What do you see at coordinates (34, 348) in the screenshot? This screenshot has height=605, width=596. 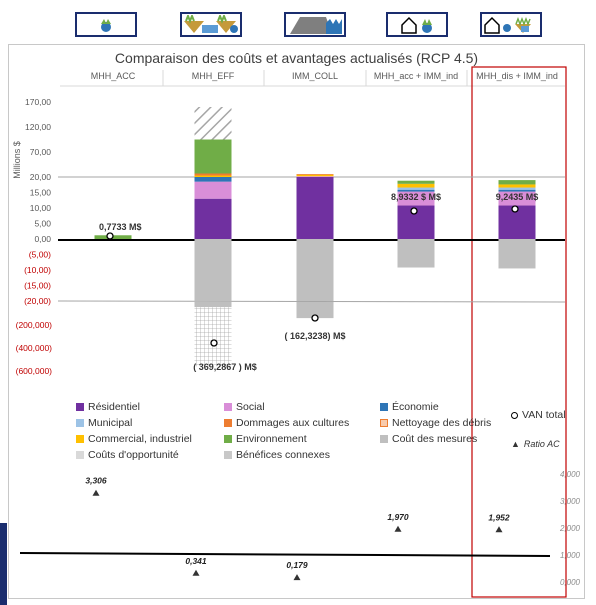 I see `y-tick-label: (400,000)` at bounding box center [34, 348].